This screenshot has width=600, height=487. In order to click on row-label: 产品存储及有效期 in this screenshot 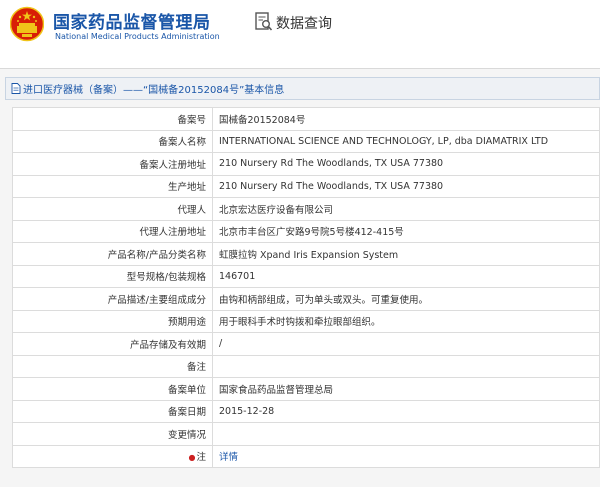, I will do `click(112, 344)`.